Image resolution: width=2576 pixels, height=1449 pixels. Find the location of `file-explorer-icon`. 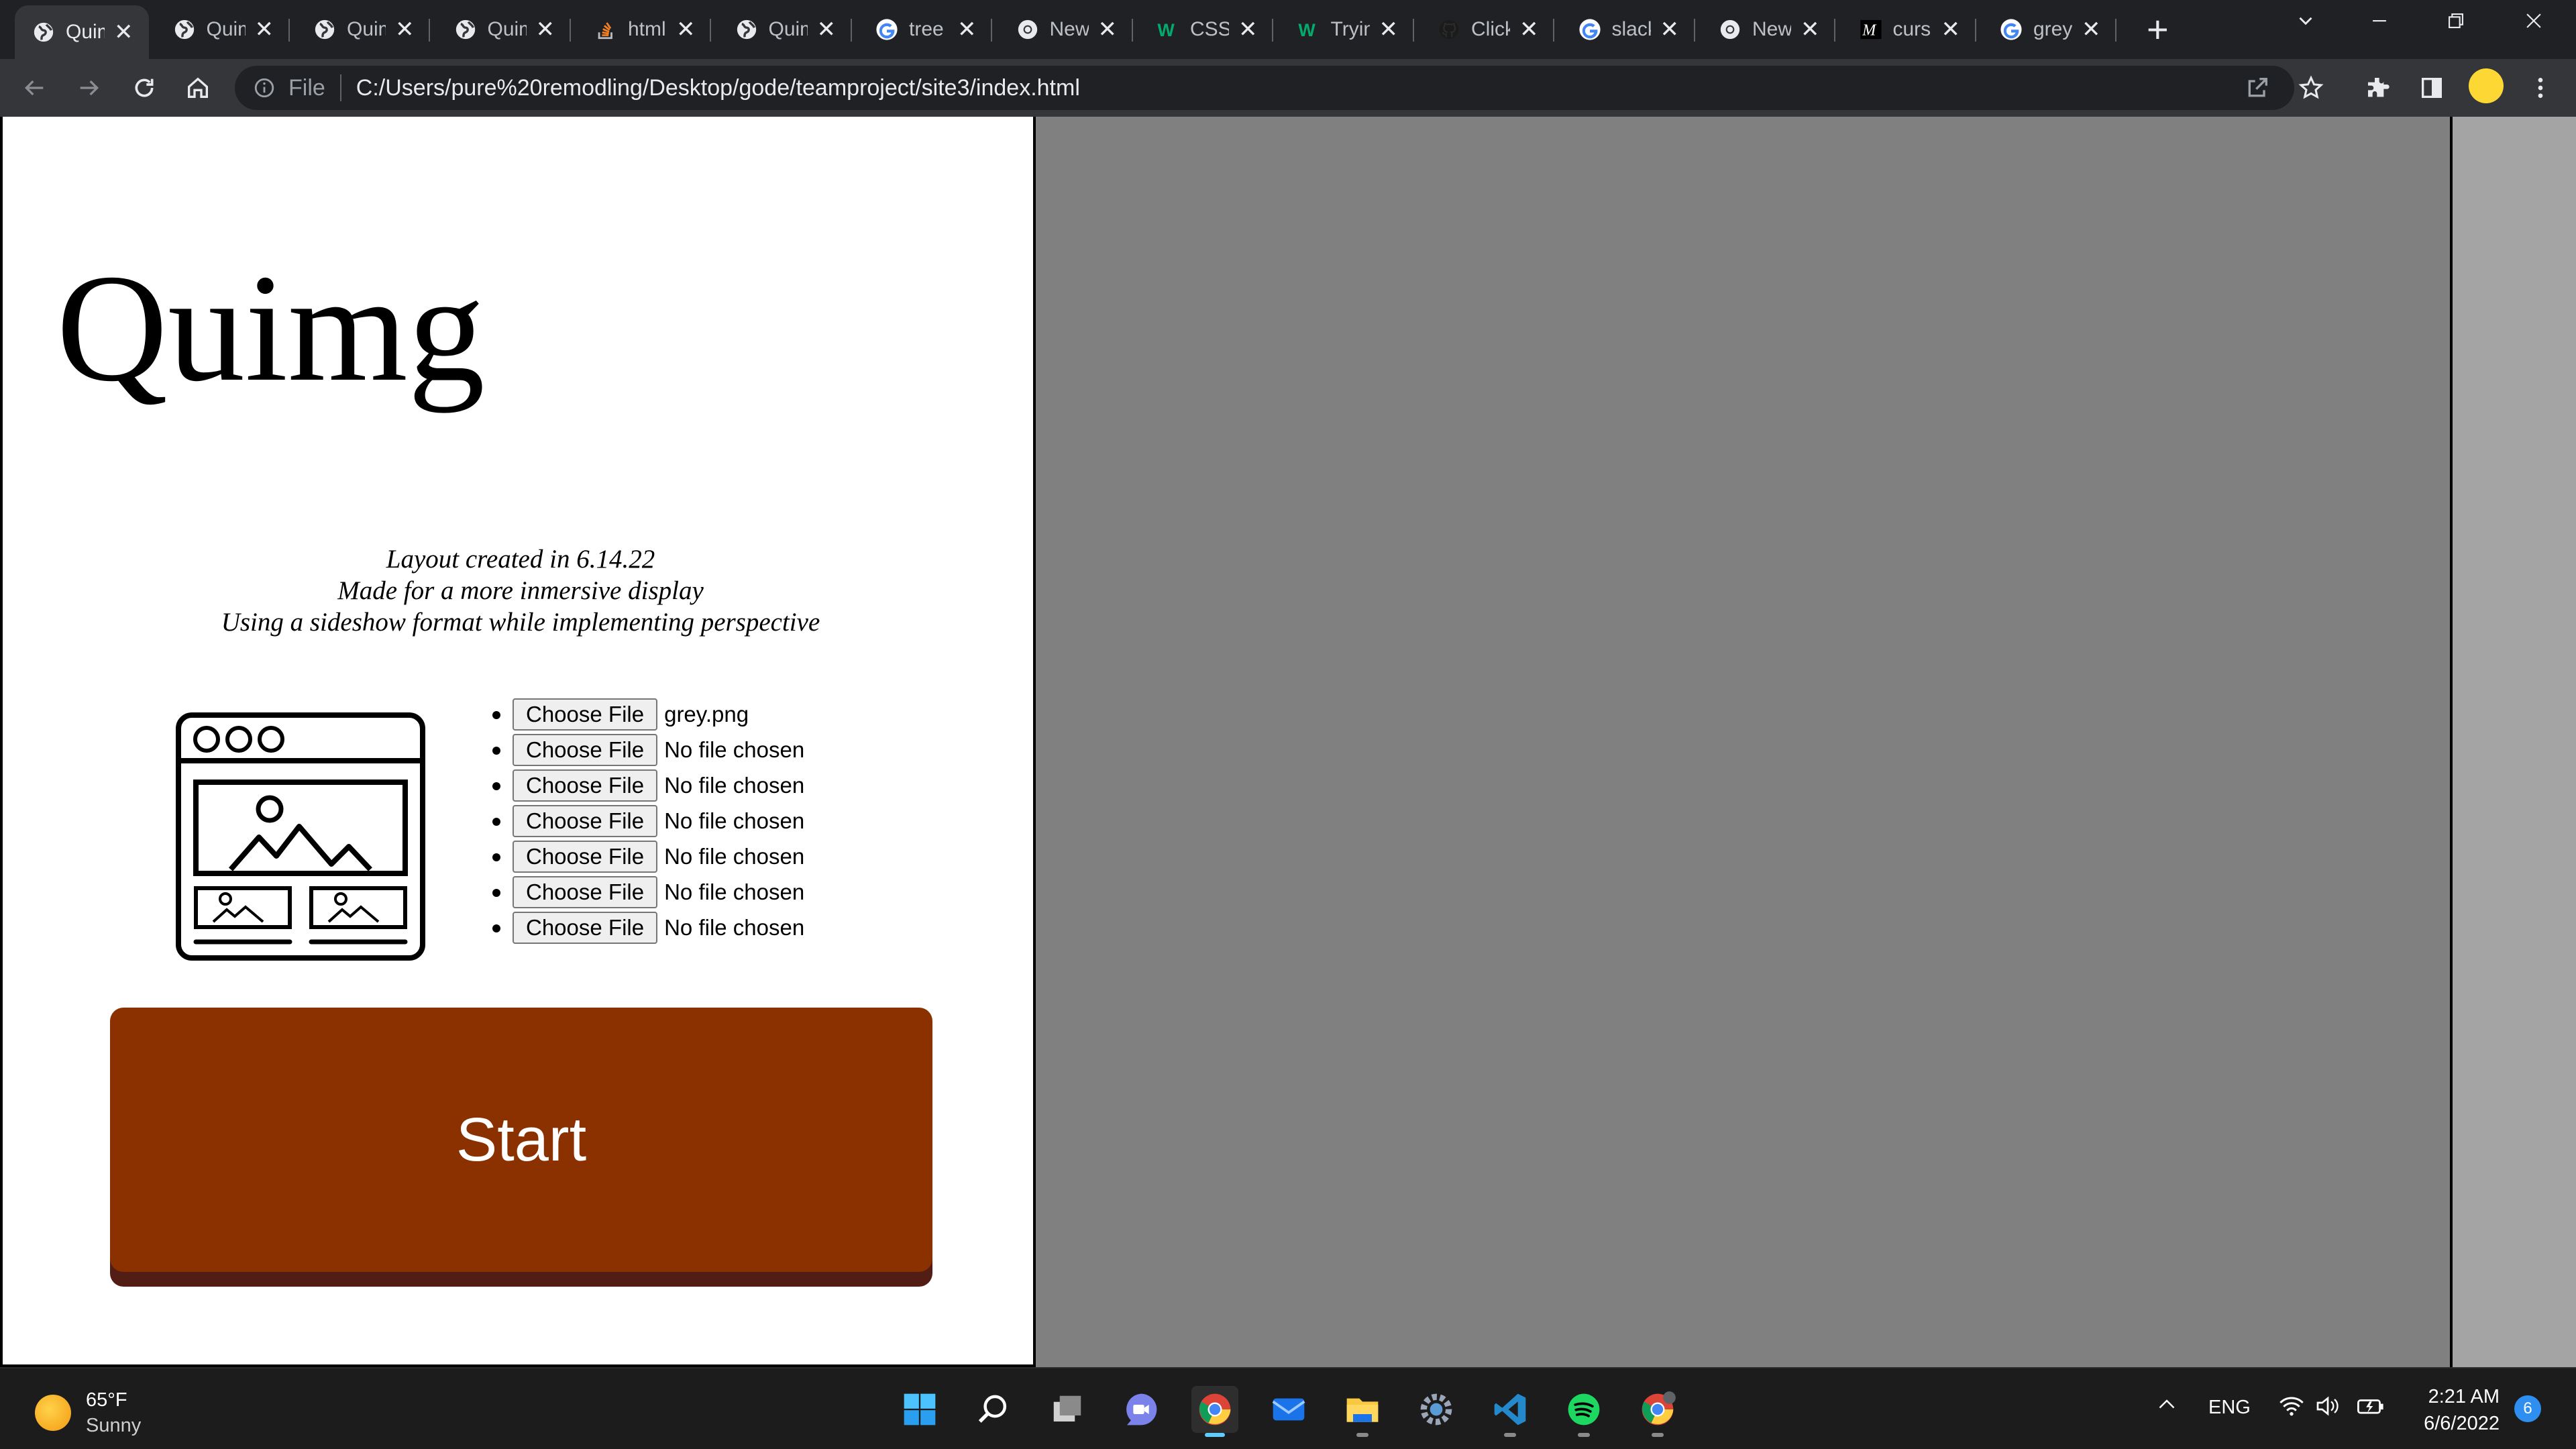

file-explorer-icon is located at coordinates (1362, 1411).